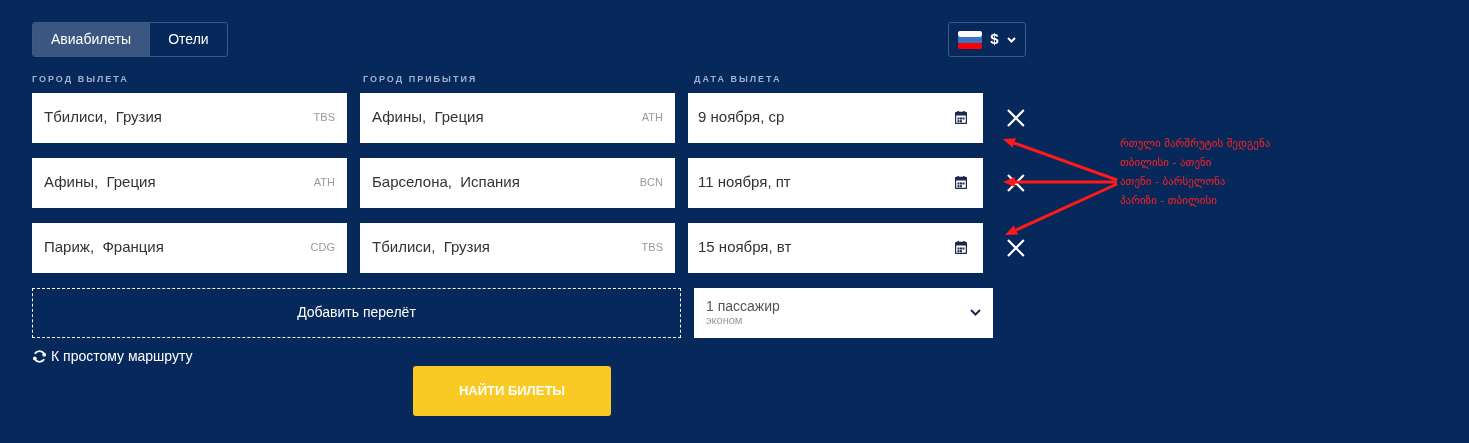 Image resolution: width=1469 pixels, height=443 pixels. Describe the element at coordinates (446, 182) in the screenshot. I see `city-name: Барселона, Испания` at that location.